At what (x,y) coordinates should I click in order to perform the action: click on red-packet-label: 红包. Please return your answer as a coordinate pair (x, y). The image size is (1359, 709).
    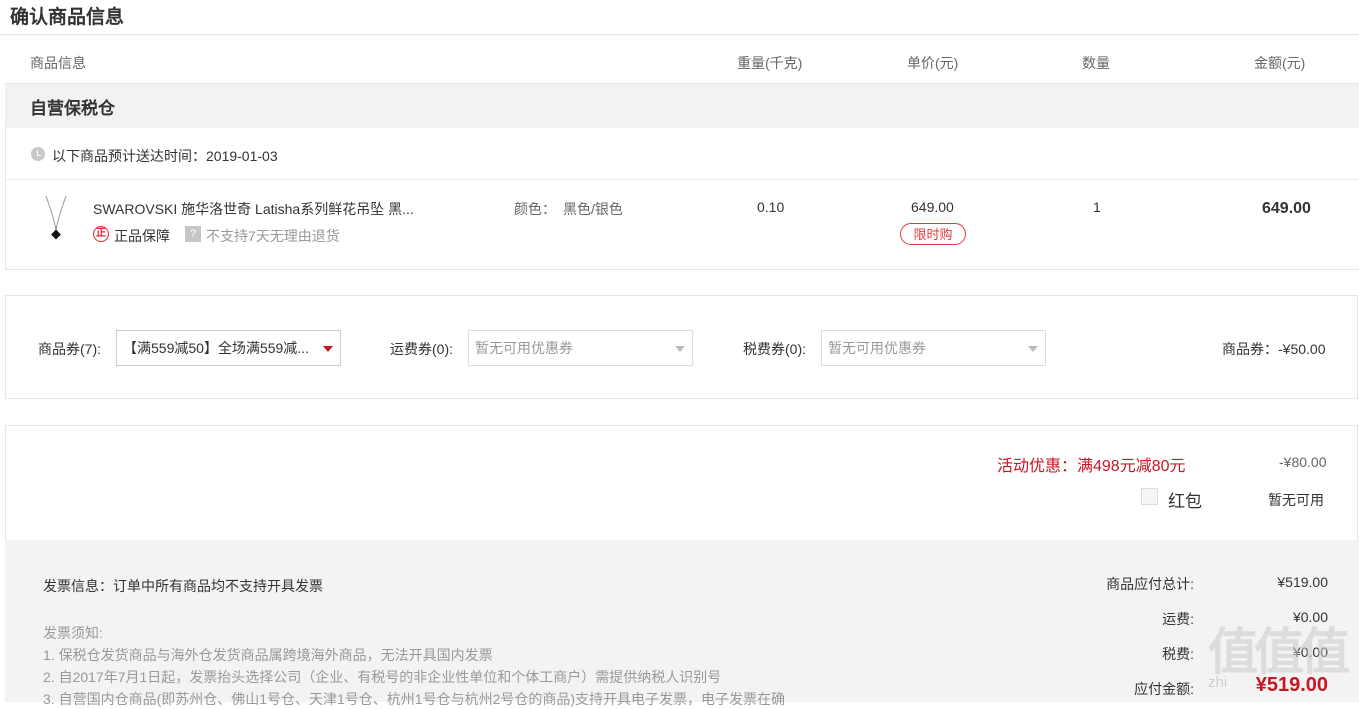
    Looking at the image, I should click on (1185, 501).